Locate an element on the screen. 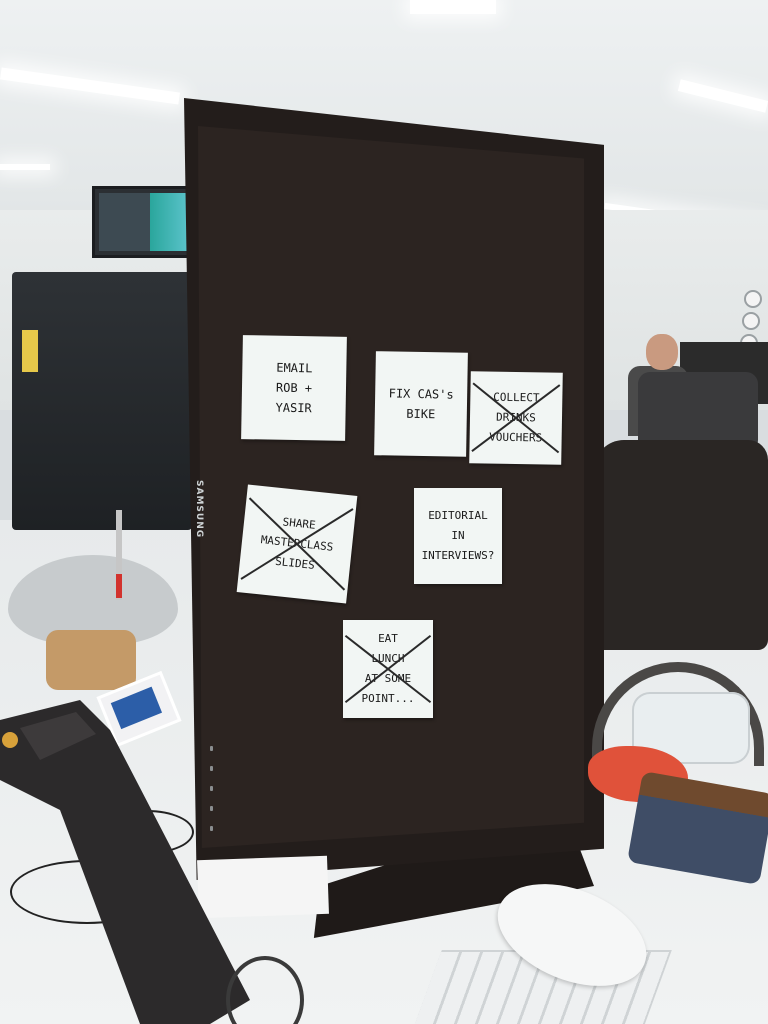  sticky-note-text: COLLECT DRINKS VOUCHERS is located at coordinates (516, 417).